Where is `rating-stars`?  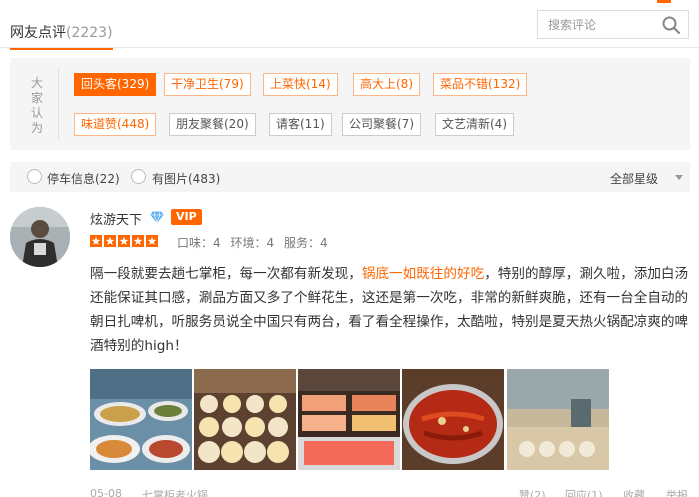
rating-stars is located at coordinates (124, 241).